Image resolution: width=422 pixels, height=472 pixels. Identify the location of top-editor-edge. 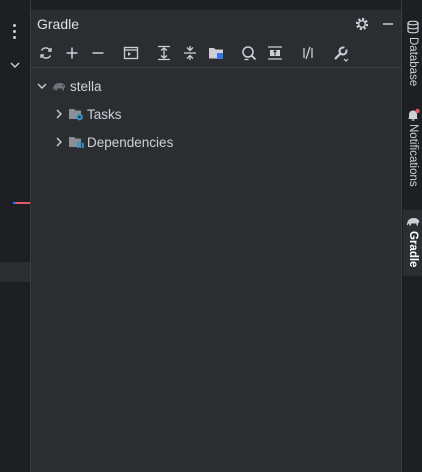
(216, 3).